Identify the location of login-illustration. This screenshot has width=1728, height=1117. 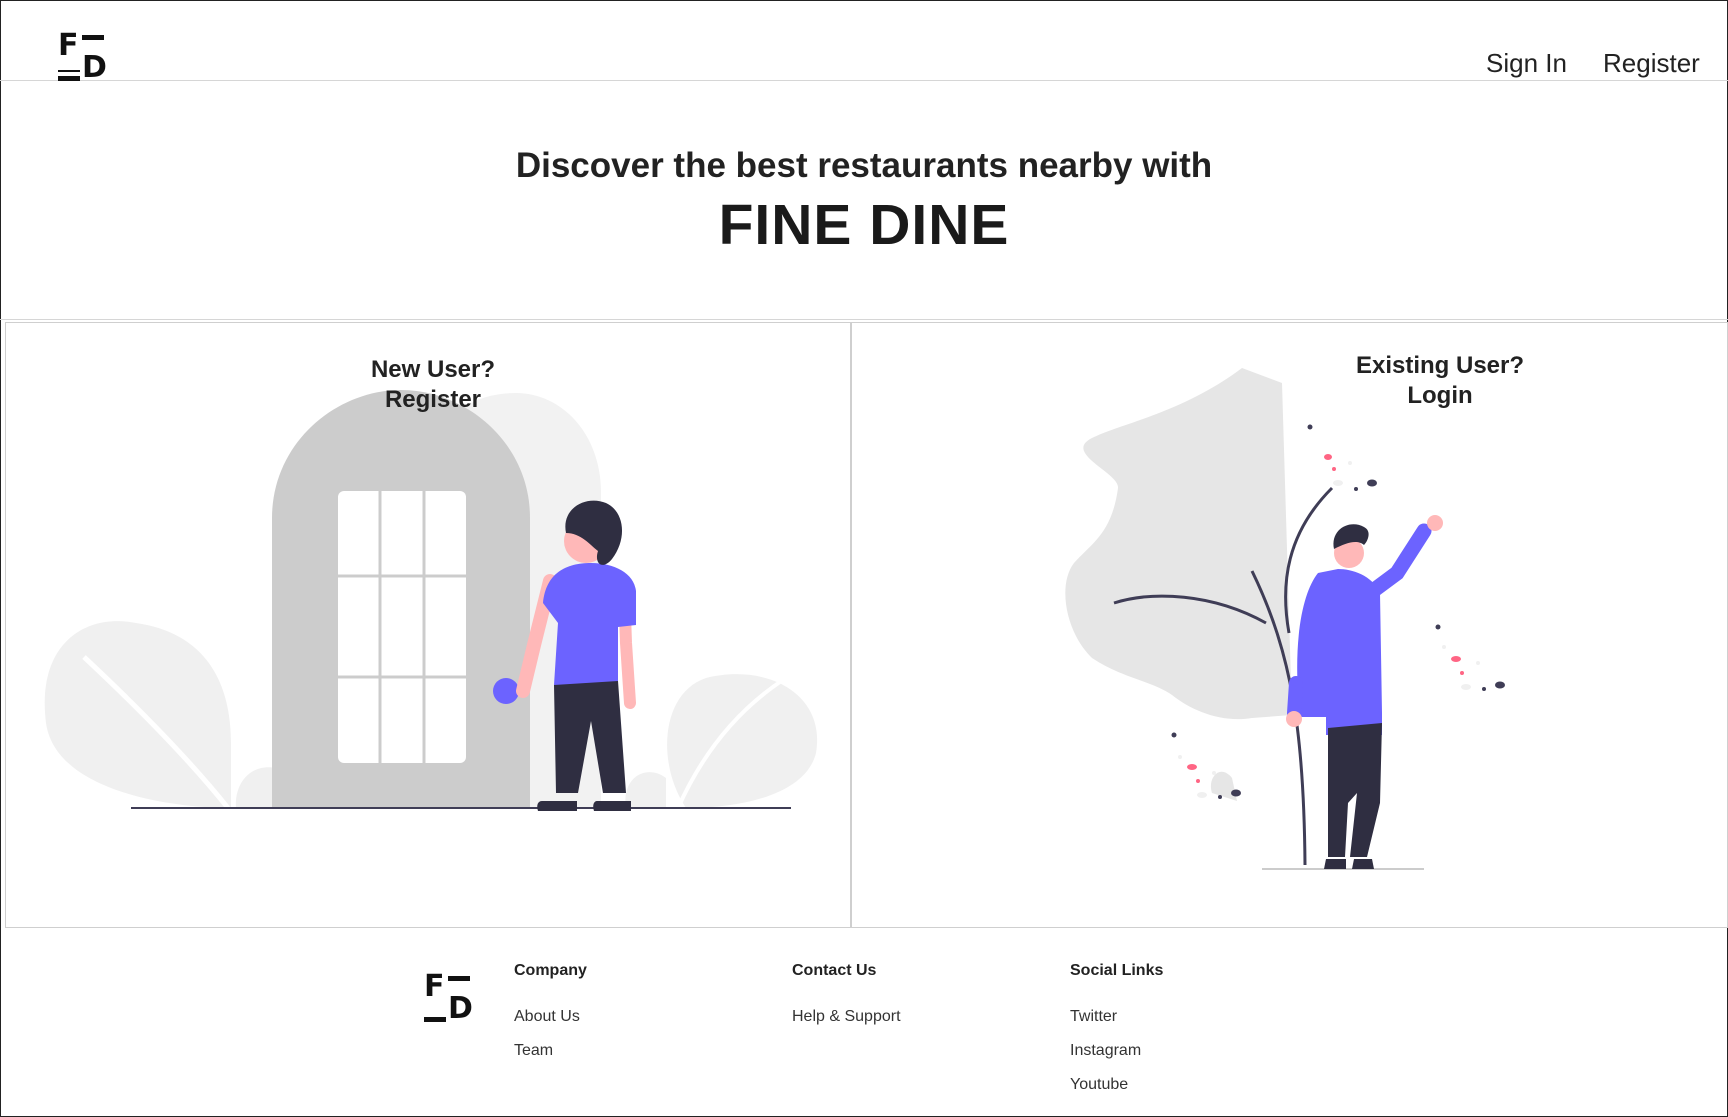
(1285, 619).